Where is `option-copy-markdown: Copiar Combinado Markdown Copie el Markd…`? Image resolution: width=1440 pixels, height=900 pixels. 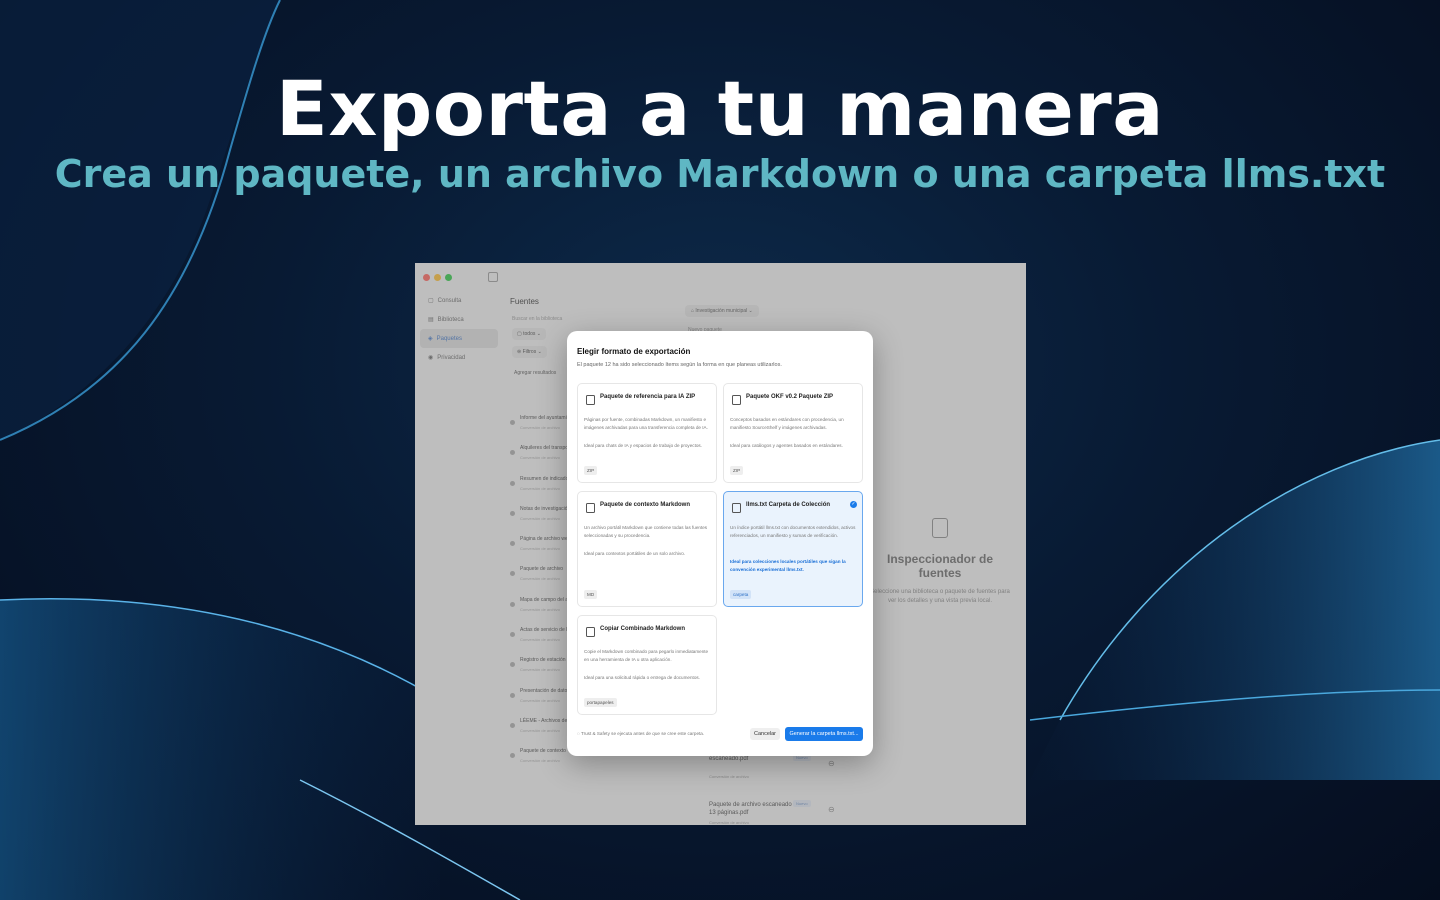
option-copy-markdown: Copiar Combinado Markdown Copie el Markd… is located at coordinates (647, 665).